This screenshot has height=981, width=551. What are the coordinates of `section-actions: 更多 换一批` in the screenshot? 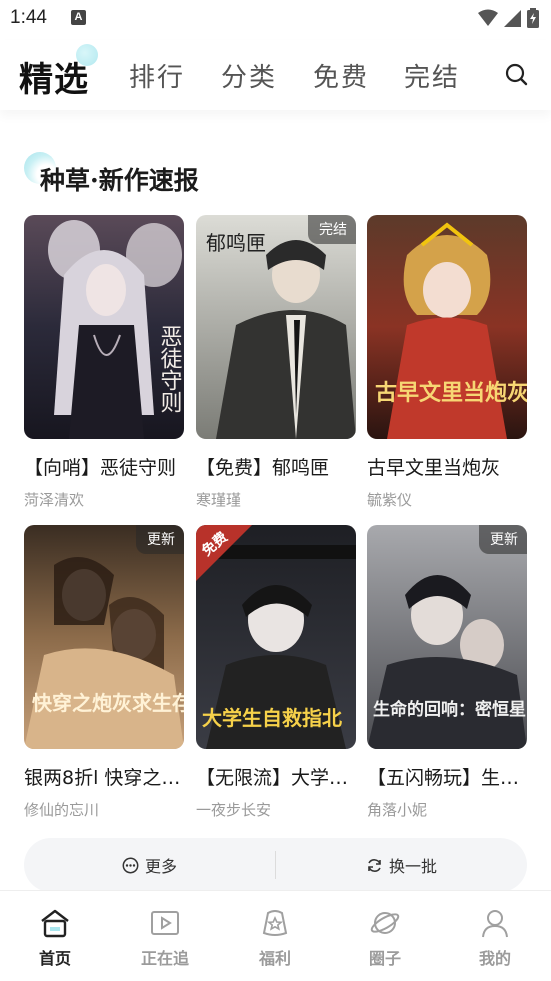 It's located at (275, 865).